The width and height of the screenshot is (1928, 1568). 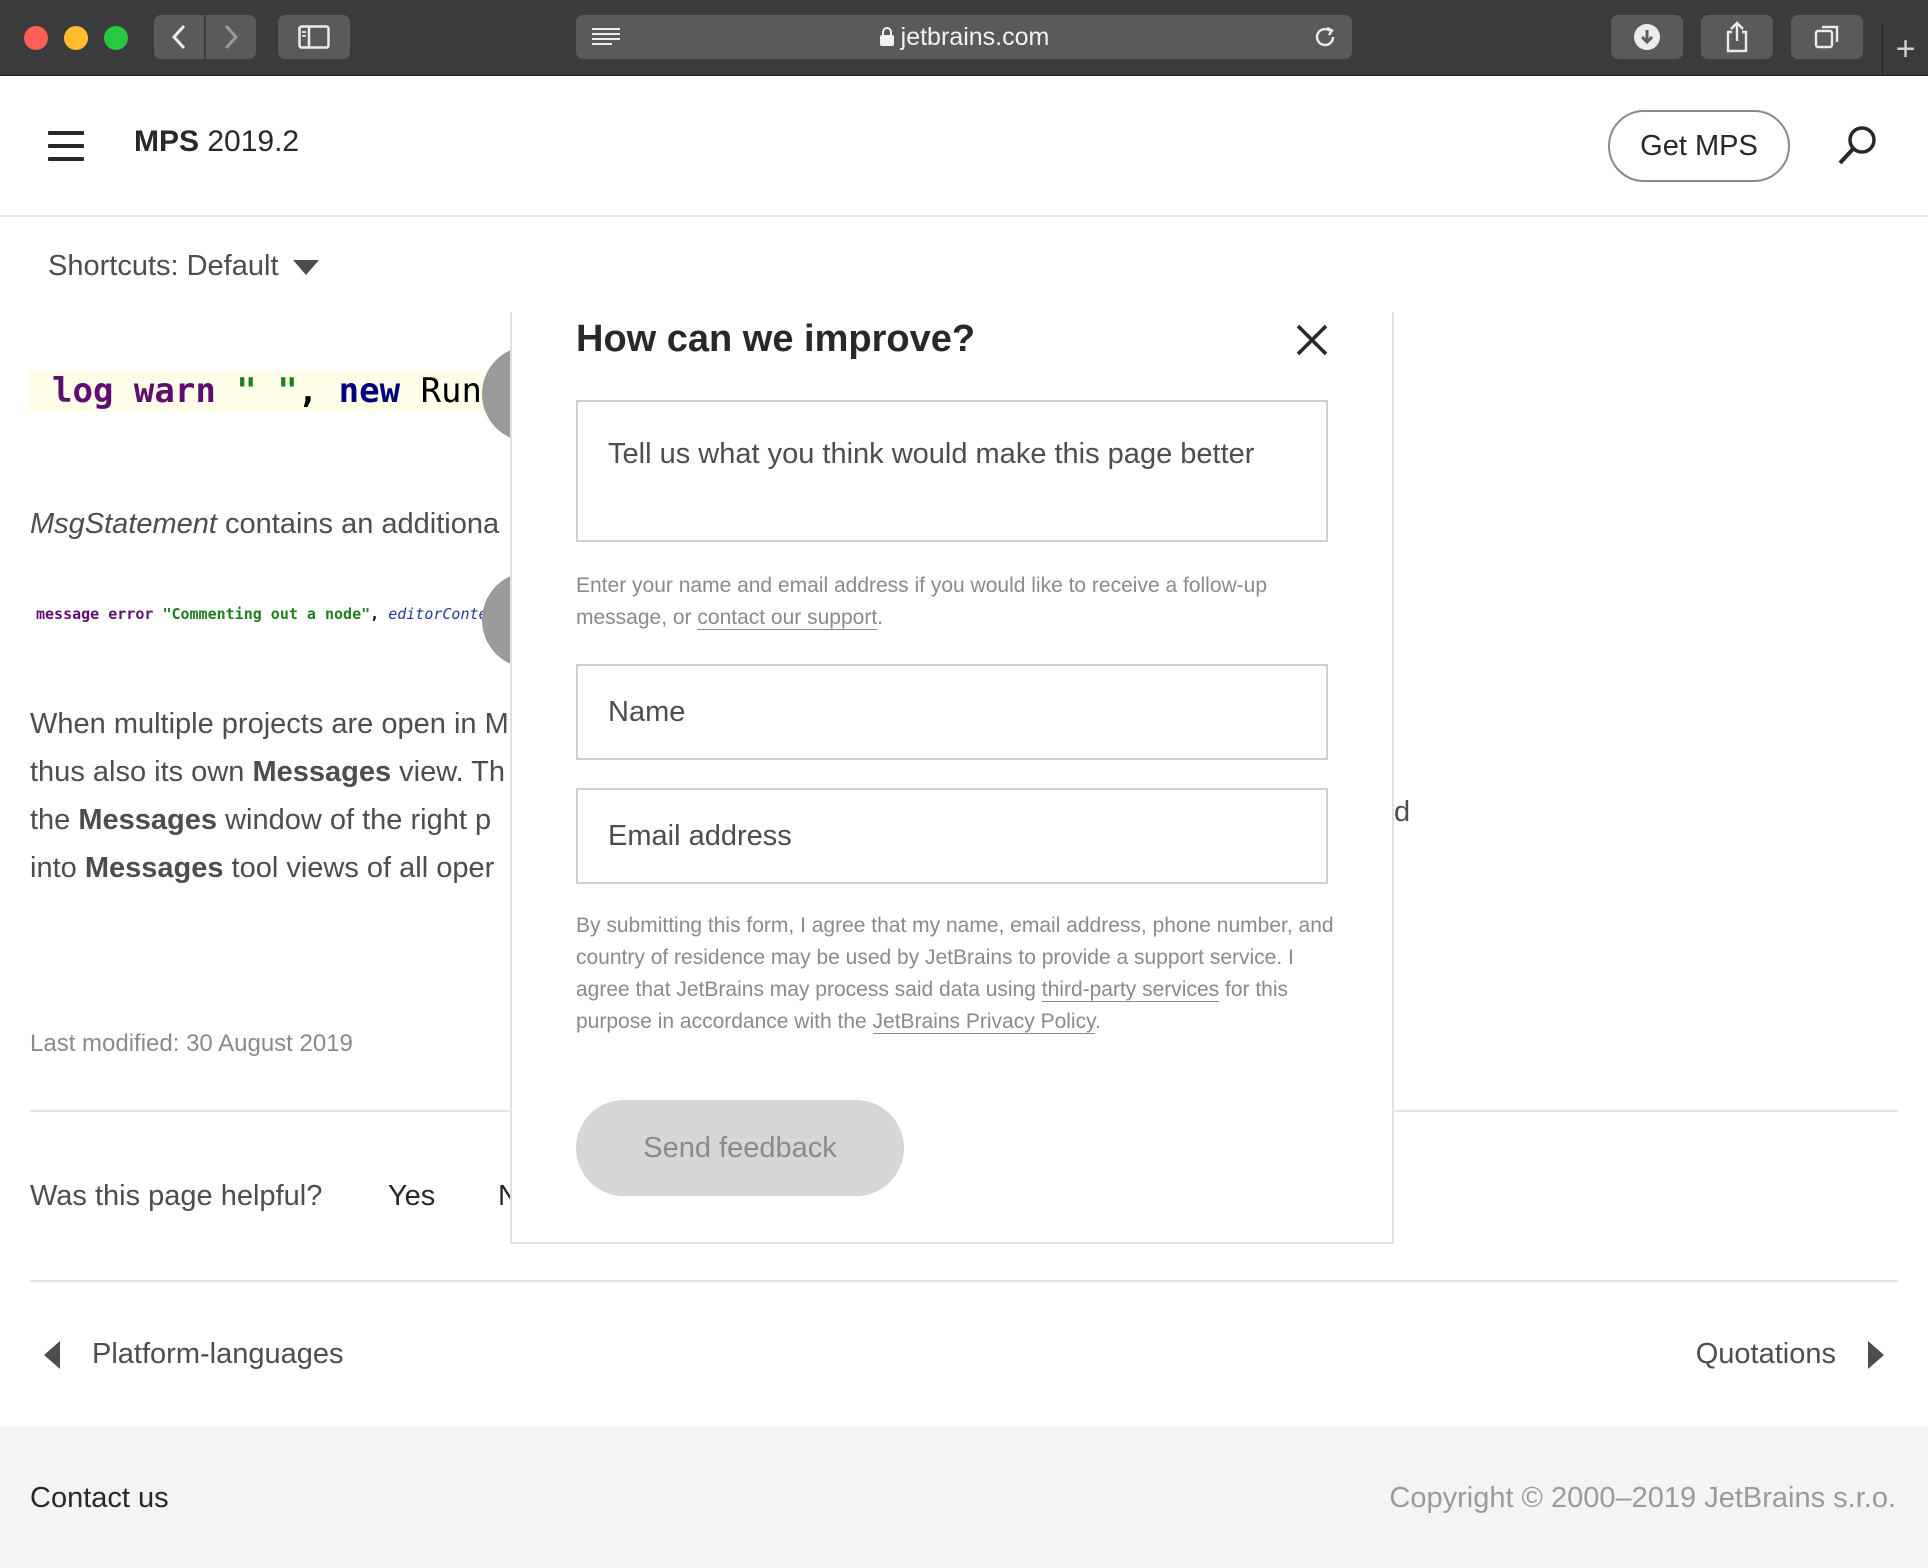 I want to click on shortcuts-dropdown: Shortcuts: Default, so click(x=183, y=266).